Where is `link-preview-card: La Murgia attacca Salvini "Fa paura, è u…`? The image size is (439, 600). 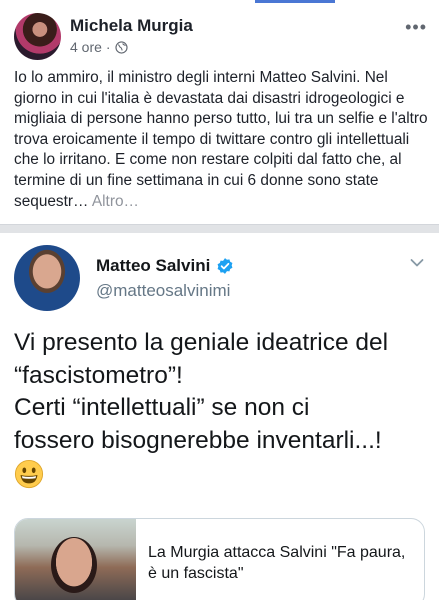 link-preview-card: La Murgia attacca Salvini "Fa paura, è u… is located at coordinates (219, 559).